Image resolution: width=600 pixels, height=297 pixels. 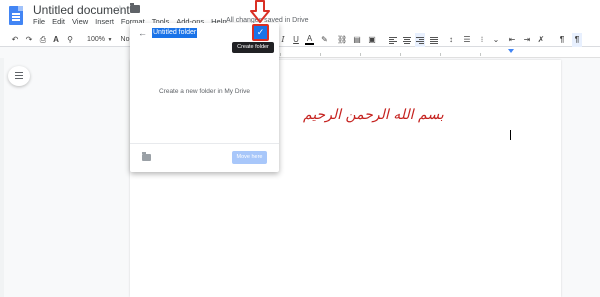 I want to click on style-select: No, so click(x=125, y=40).